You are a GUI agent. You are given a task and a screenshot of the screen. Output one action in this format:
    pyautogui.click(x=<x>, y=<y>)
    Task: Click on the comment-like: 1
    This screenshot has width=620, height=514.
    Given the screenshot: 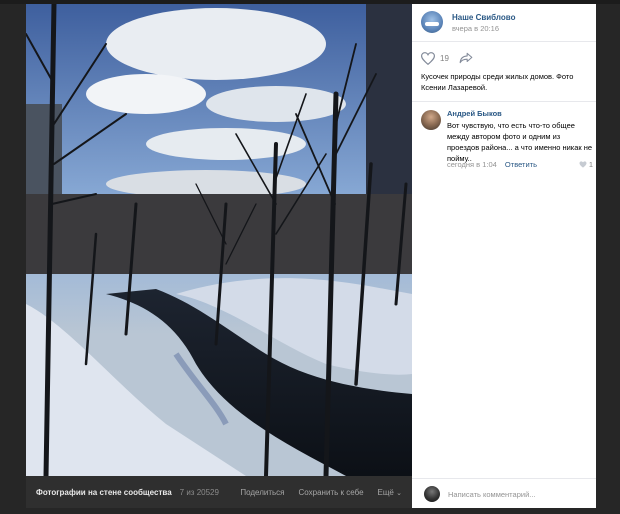 What is the action you would take?
    pyautogui.click(x=586, y=164)
    